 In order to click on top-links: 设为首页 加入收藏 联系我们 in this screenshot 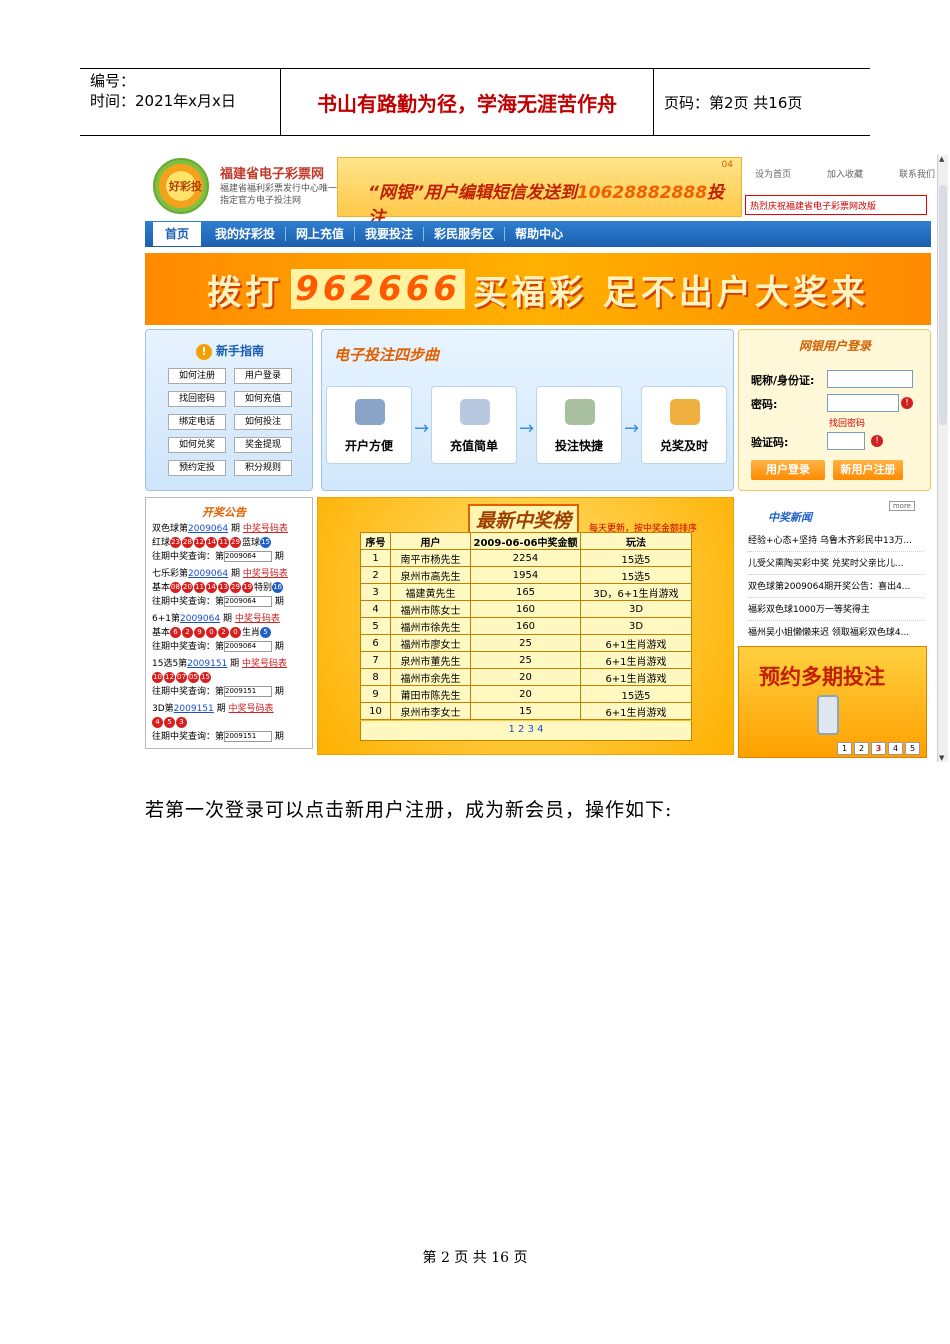, I will do `click(845, 173)`.